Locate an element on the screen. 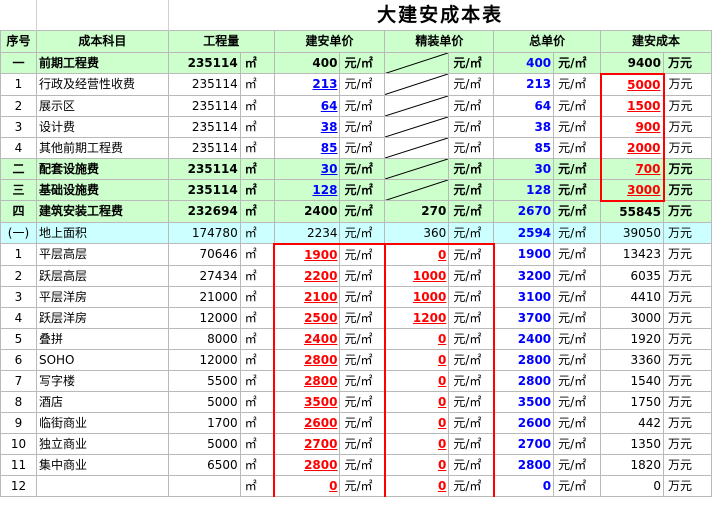 The width and height of the screenshot is (712, 512). row-qty: 8000 is located at coordinates (204, 338).